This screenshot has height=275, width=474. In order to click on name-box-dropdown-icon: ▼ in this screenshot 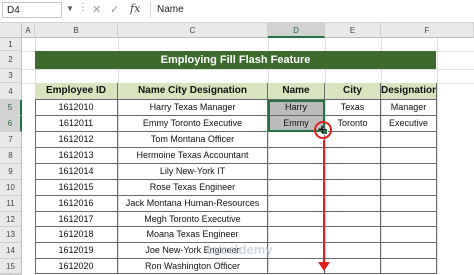, I will do `click(70, 8)`.